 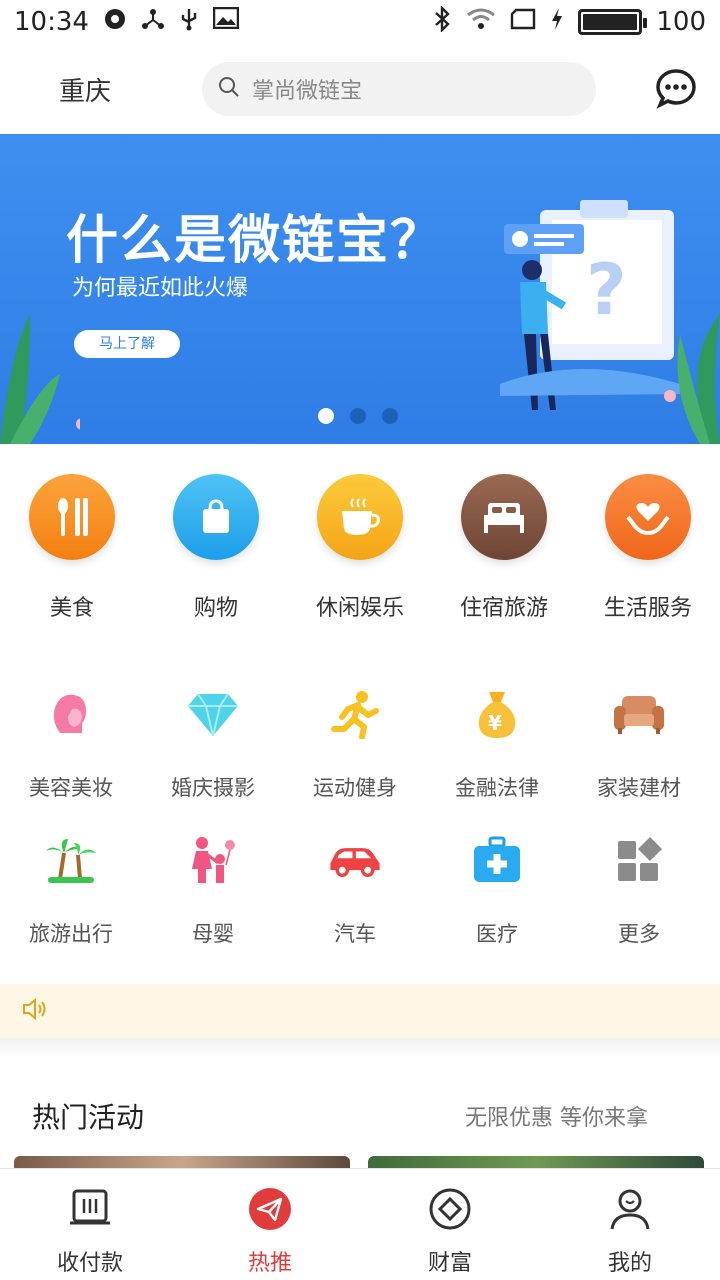 What do you see at coordinates (71, 608) in the screenshot?
I see `category-label: 美食` at bounding box center [71, 608].